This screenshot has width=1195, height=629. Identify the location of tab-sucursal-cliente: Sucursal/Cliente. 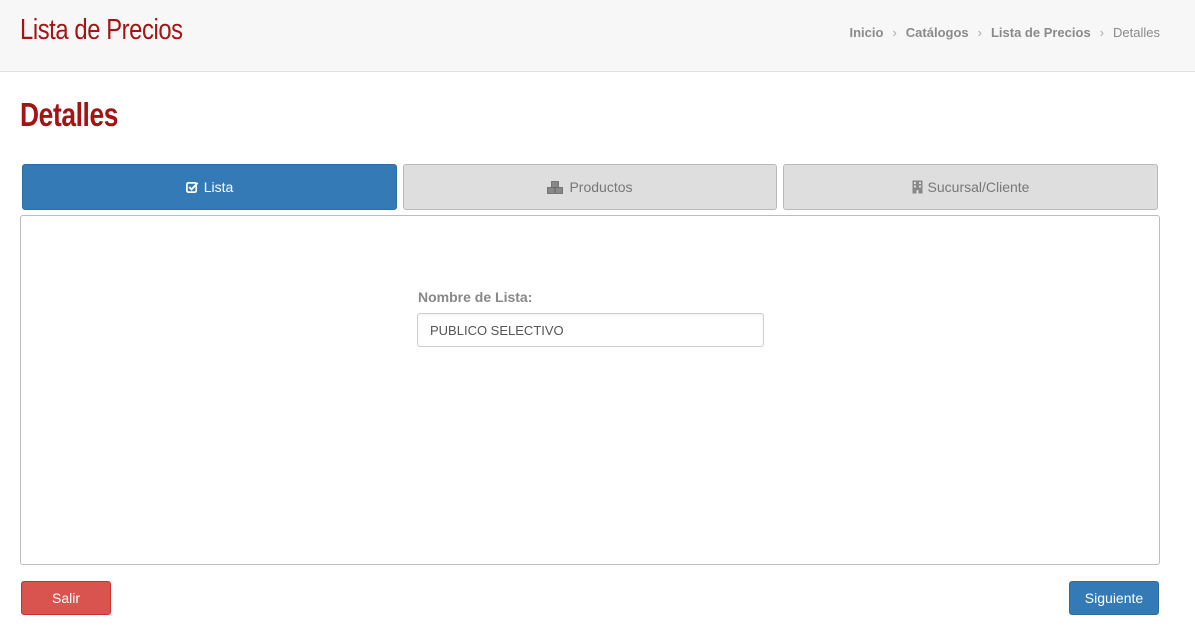
(970, 187).